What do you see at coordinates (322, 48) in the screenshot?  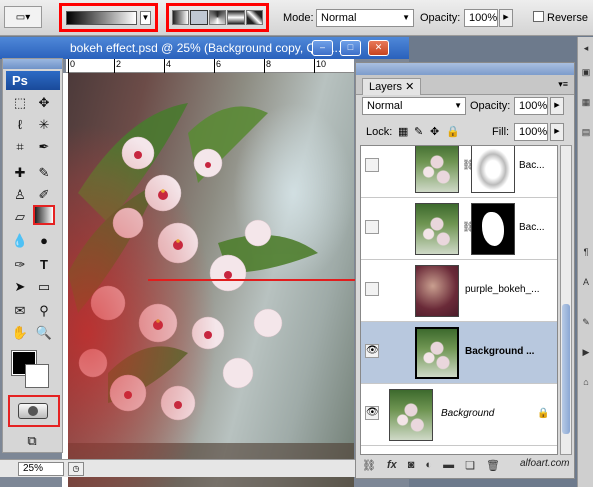 I see `minimize-button: –` at bounding box center [322, 48].